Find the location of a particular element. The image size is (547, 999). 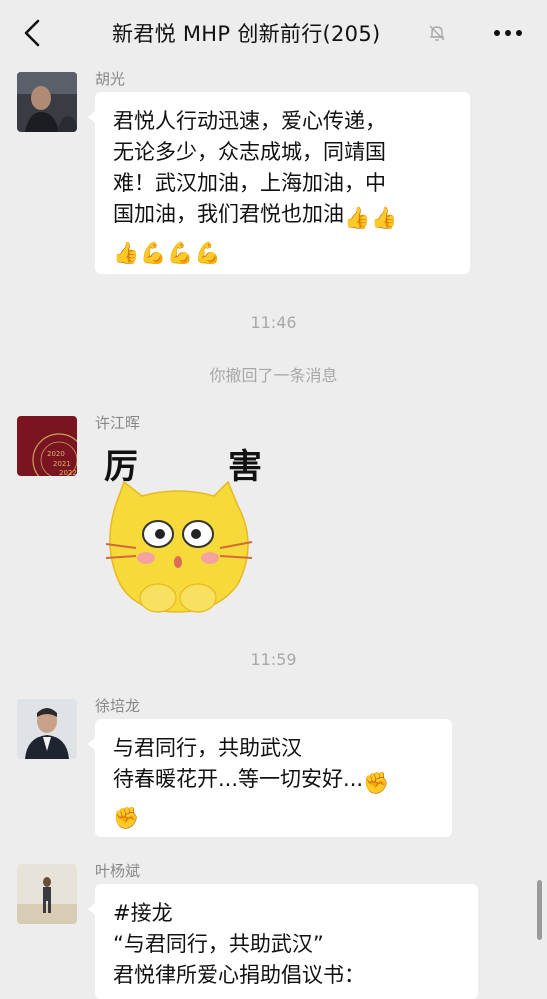

message-line: “与君同行，共助武汉” is located at coordinates (218, 944).